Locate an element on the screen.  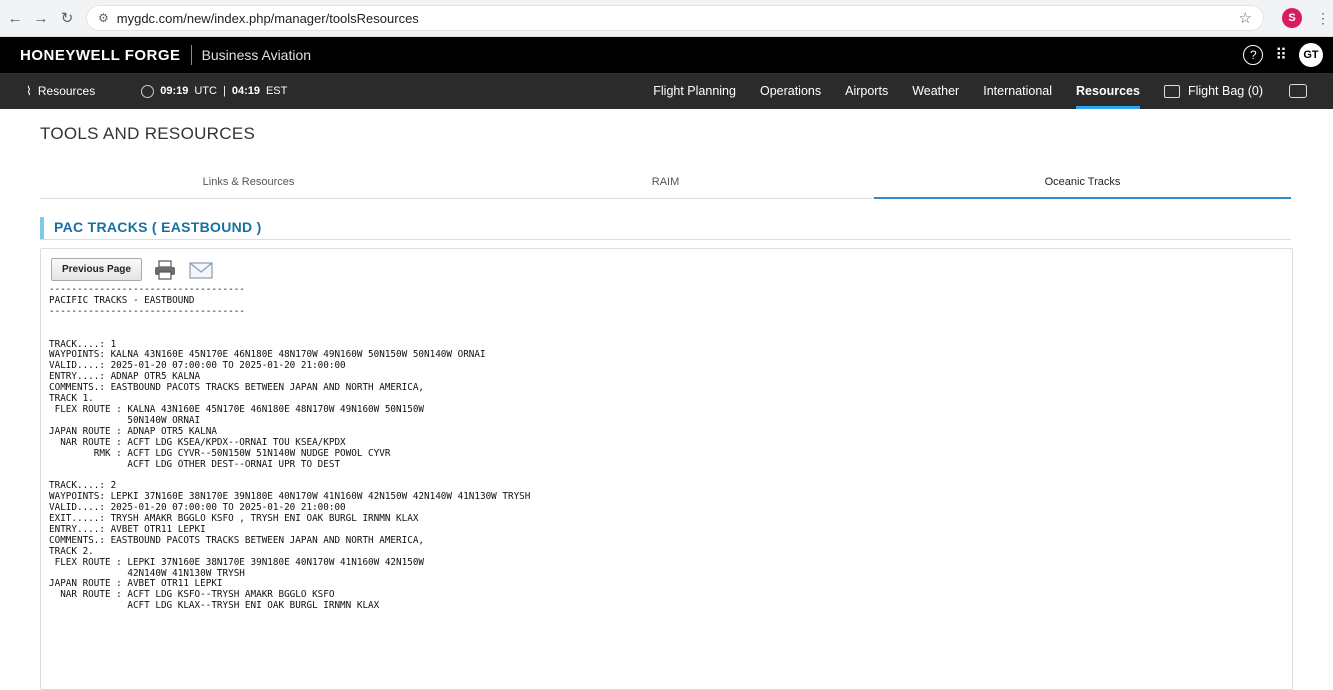
flight-bag-label: Flight Bag (0) is located at coordinates (1225, 91).